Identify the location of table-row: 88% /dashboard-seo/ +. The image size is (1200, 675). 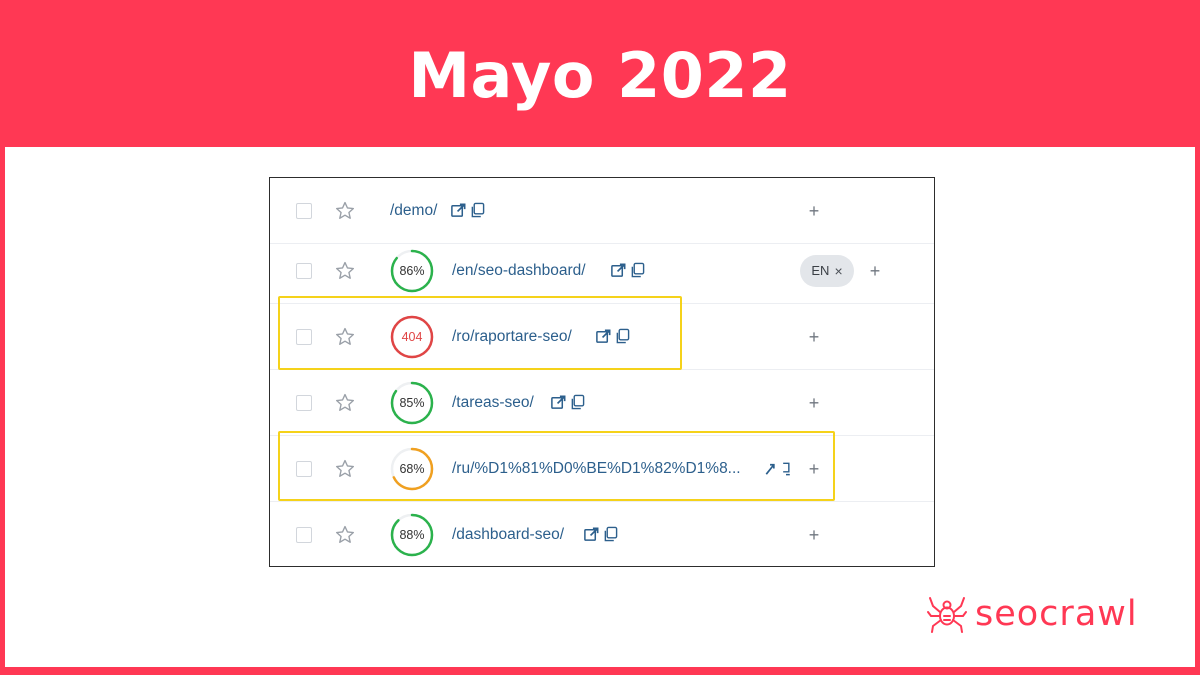
(602, 535).